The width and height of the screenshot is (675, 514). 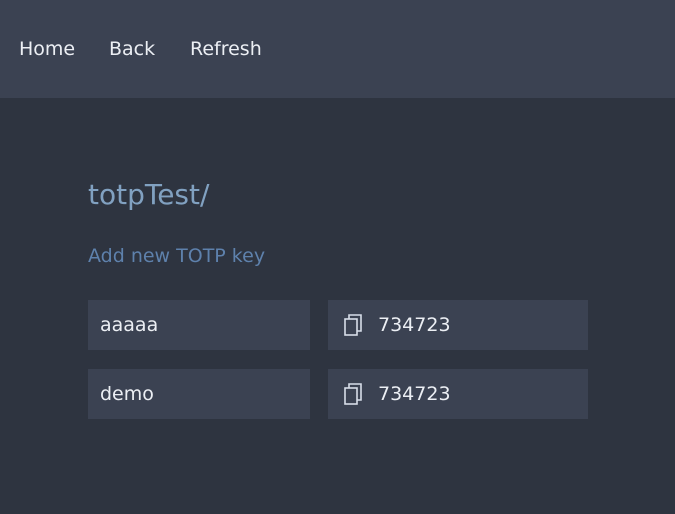 I want to click on add-totp-key-link: Add new TOTP key, so click(x=176, y=256).